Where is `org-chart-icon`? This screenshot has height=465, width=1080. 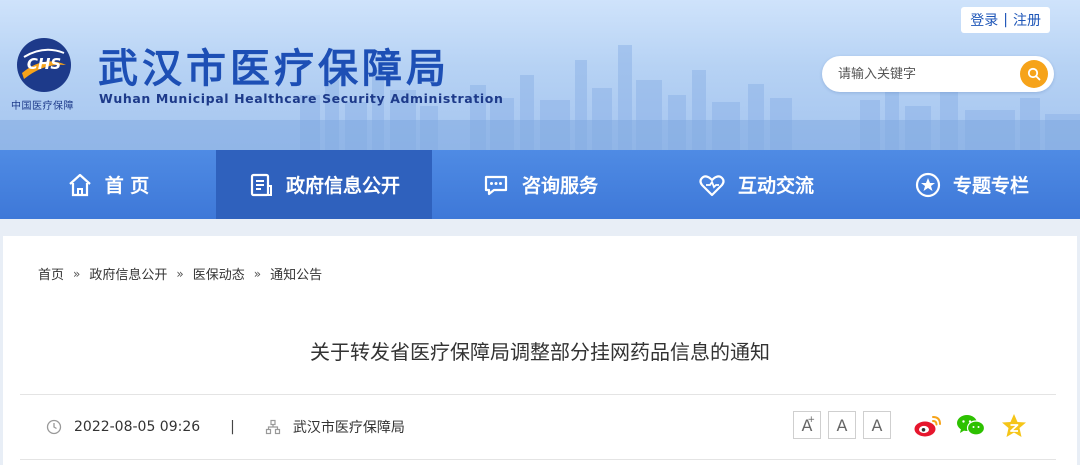
org-chart-icon is located at coordinates (272, 427).